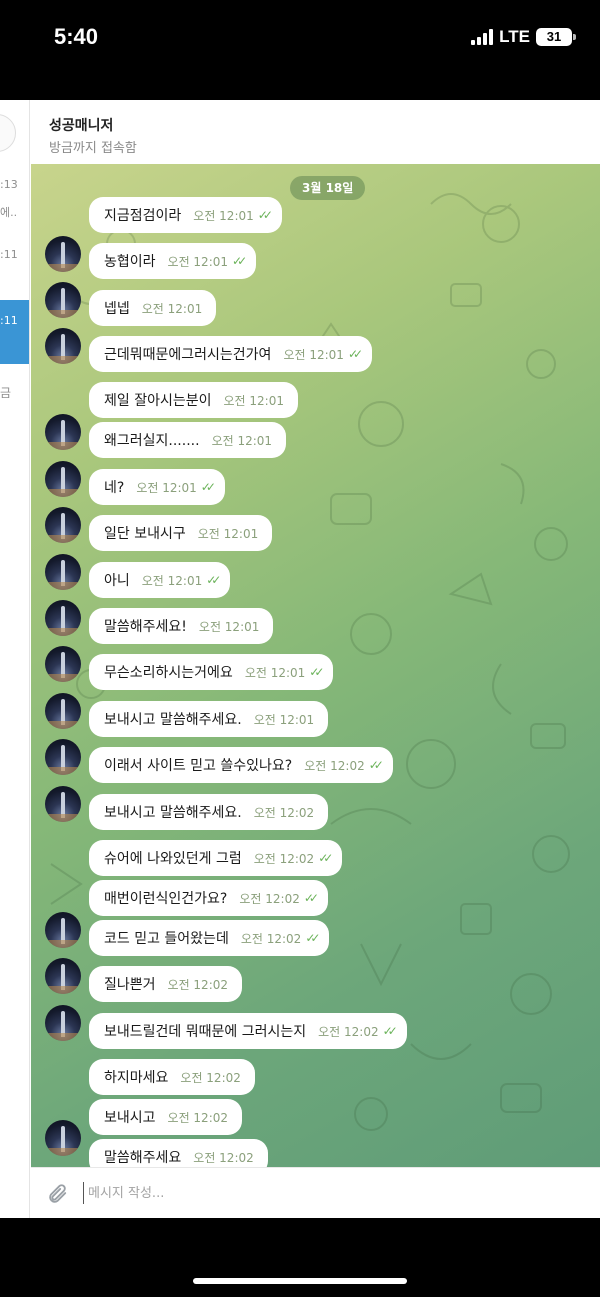 Image resolution: width=600 pixels, height=1297 pixels. I want to click on message-text: 매번이런식인건가요?, so click(166, 899).